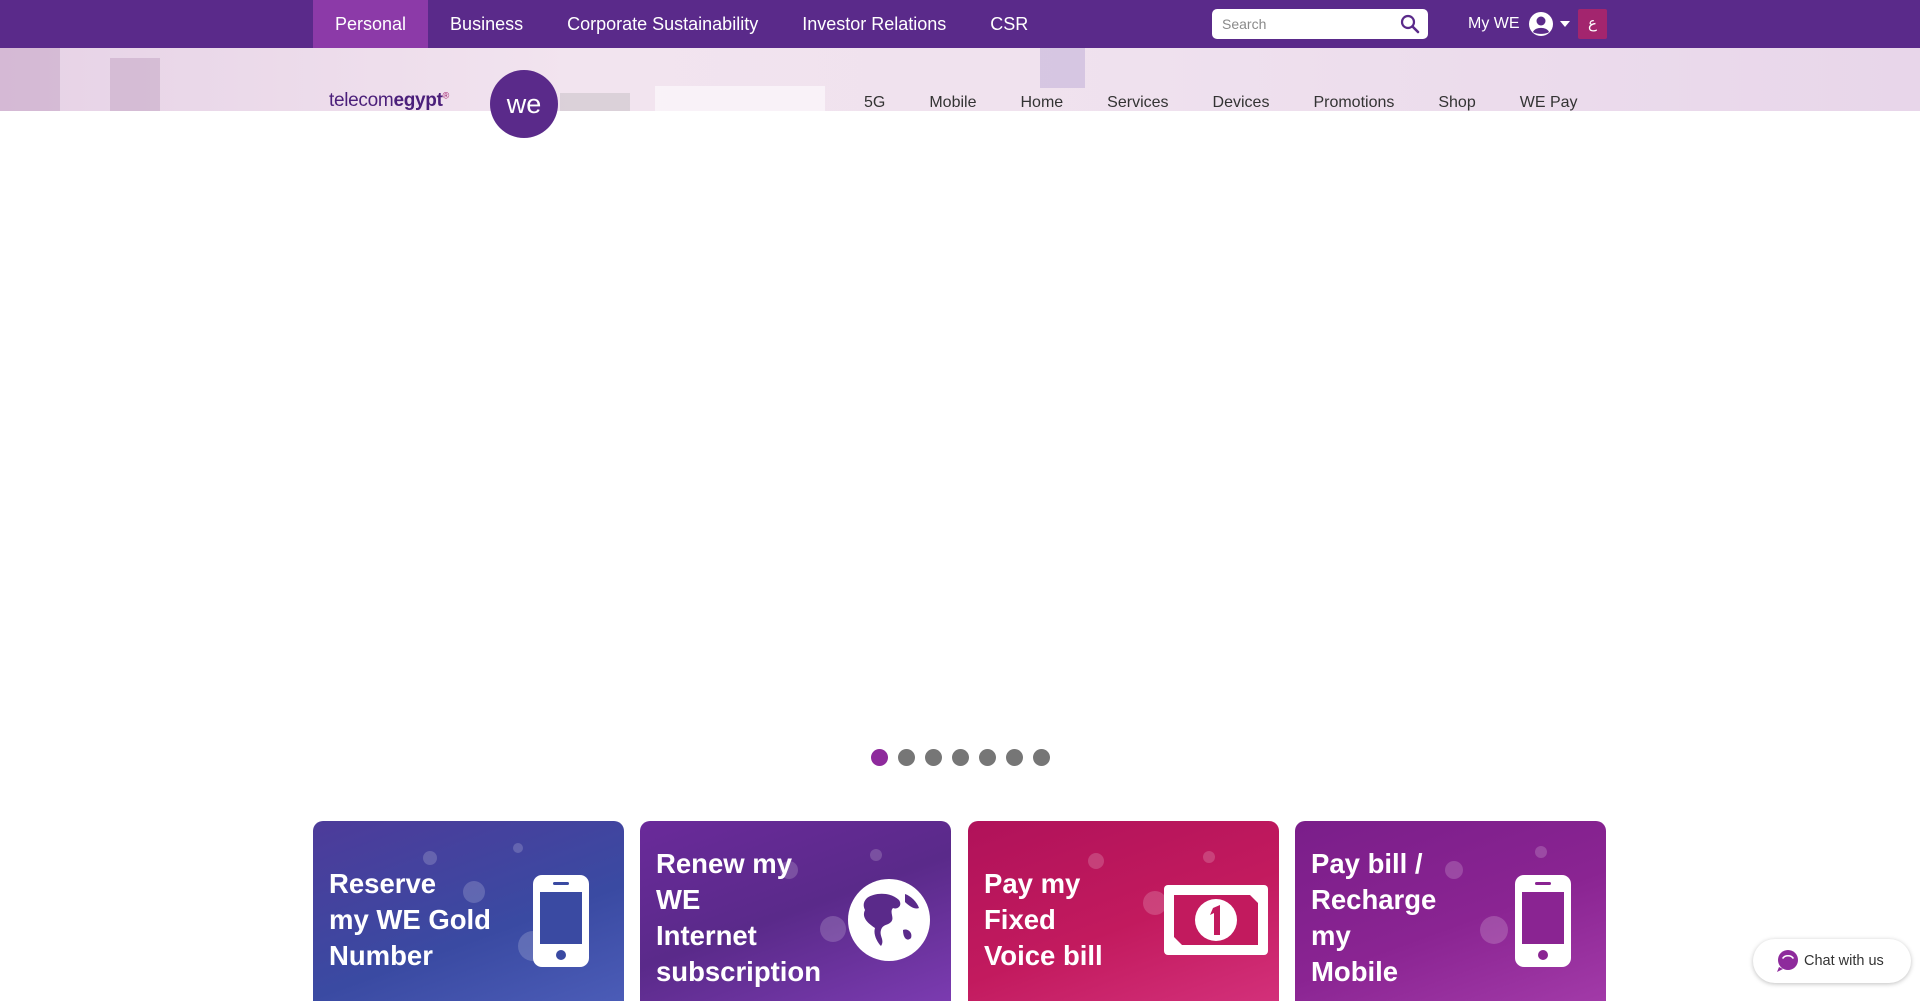  I want to click on card-title: Pay my Fixed Voice bill, so click(1043, 920).